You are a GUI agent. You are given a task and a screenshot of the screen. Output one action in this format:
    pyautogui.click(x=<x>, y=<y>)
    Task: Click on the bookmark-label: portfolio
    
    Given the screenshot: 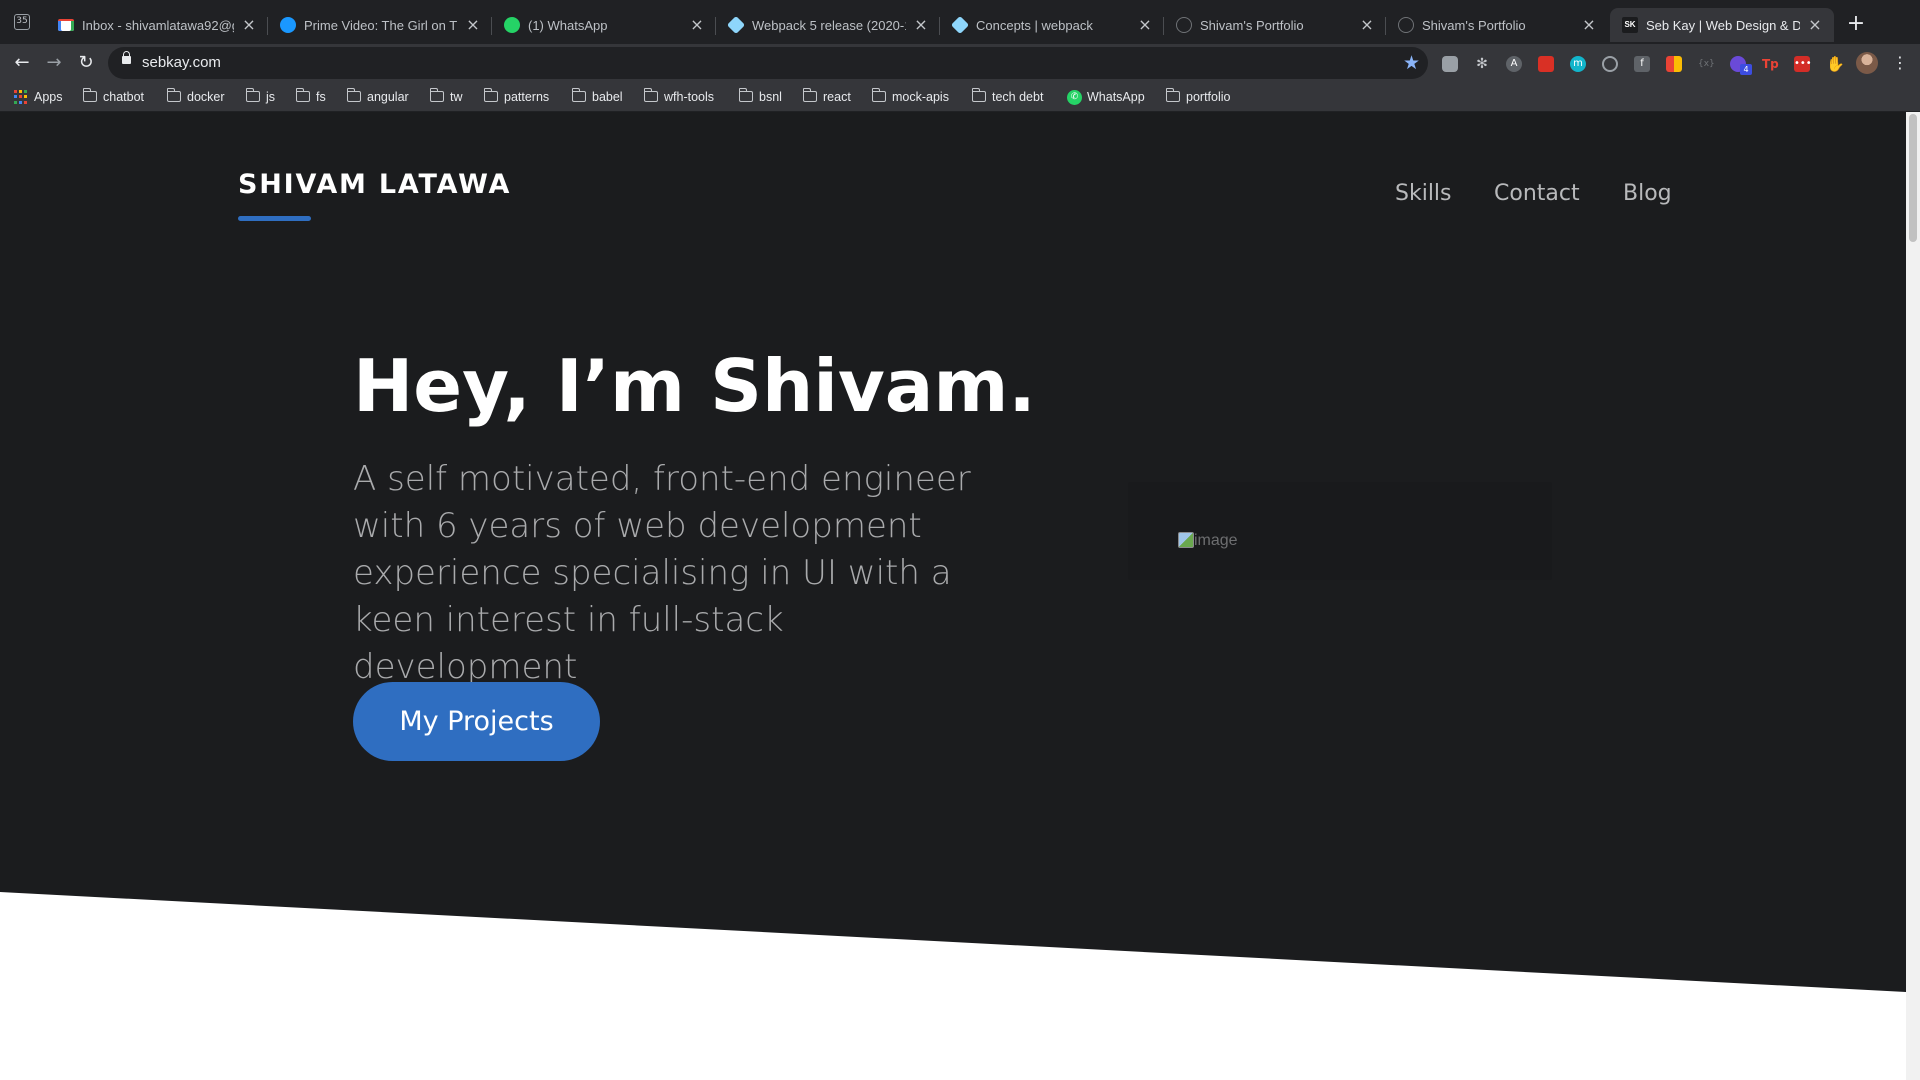 What is the action you would take?
    pyautogui.click(x=1208, y=97)
    